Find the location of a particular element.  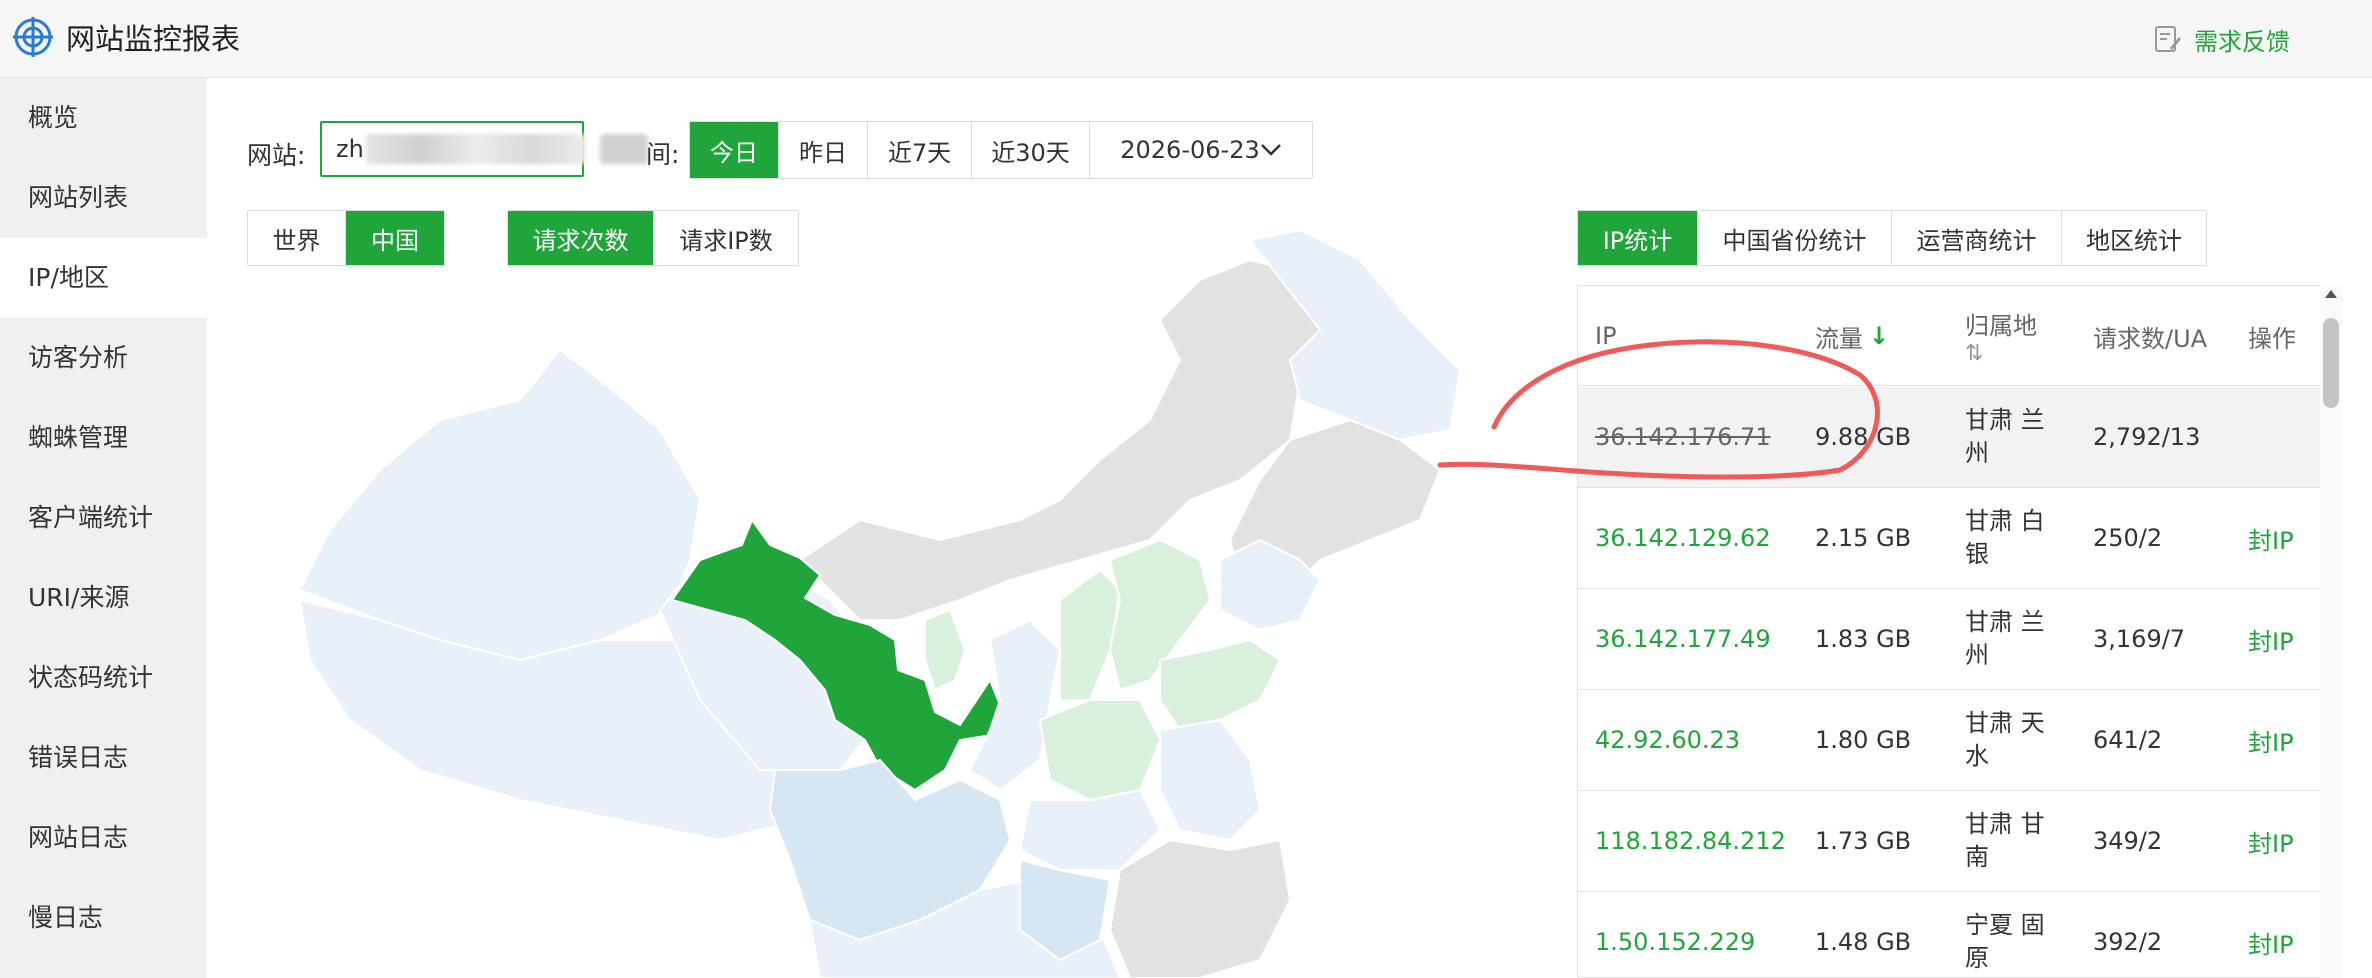

sort-down-icon: ↓ is located at coordinates (1879, 336).